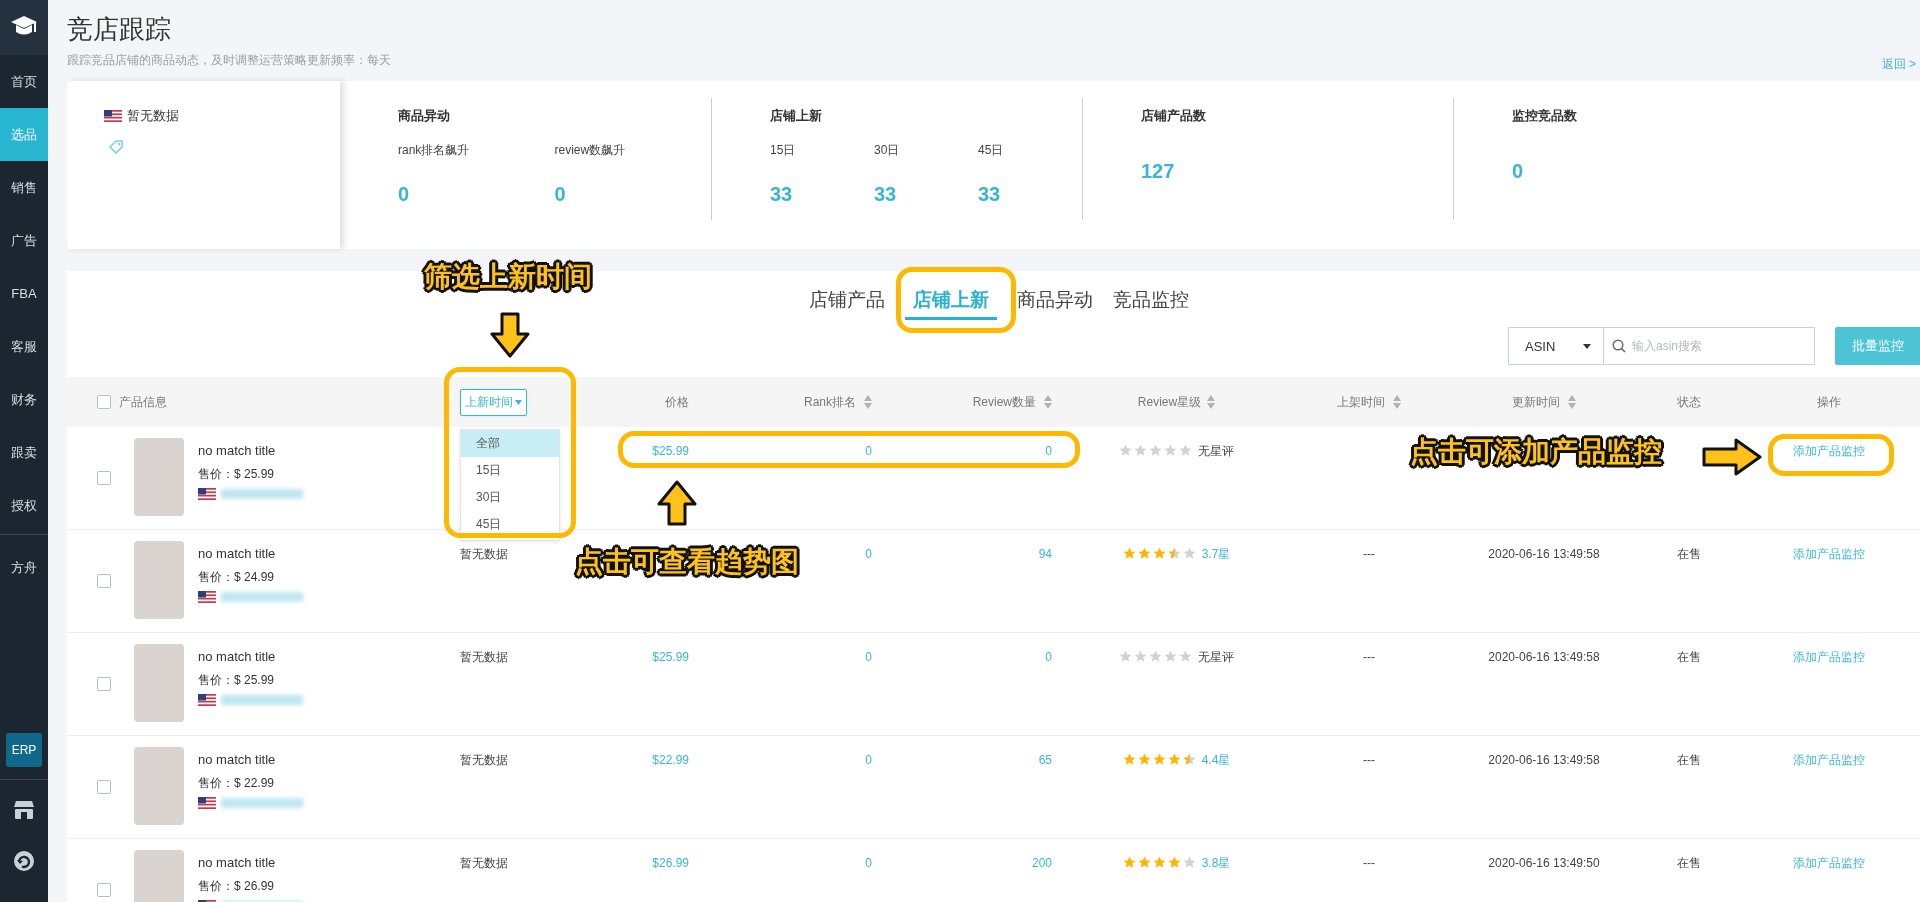 The image size is (1920, 902). Describe the element at coordinates (1877, 346) in the screenshot. I see `batch-monitor-button: 批量监控` at that location.